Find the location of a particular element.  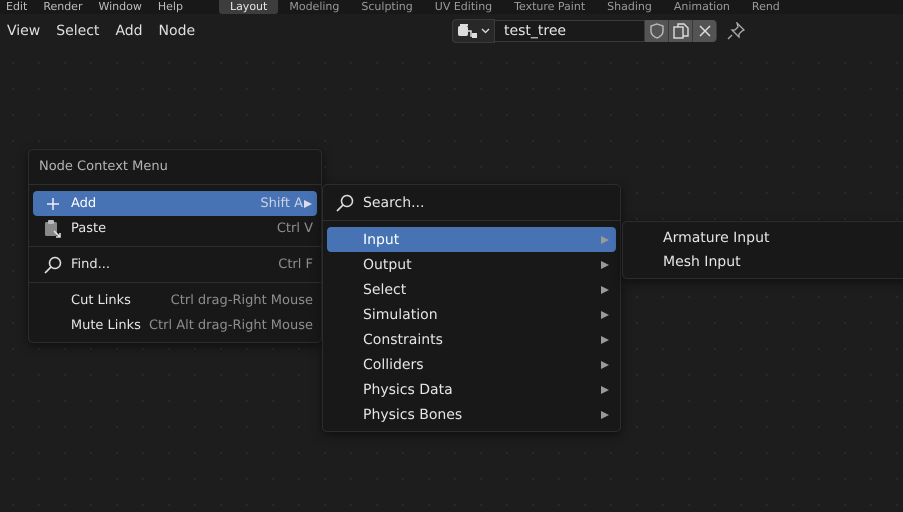

menu-item-label: Paste is located at coordinates (88, 228).